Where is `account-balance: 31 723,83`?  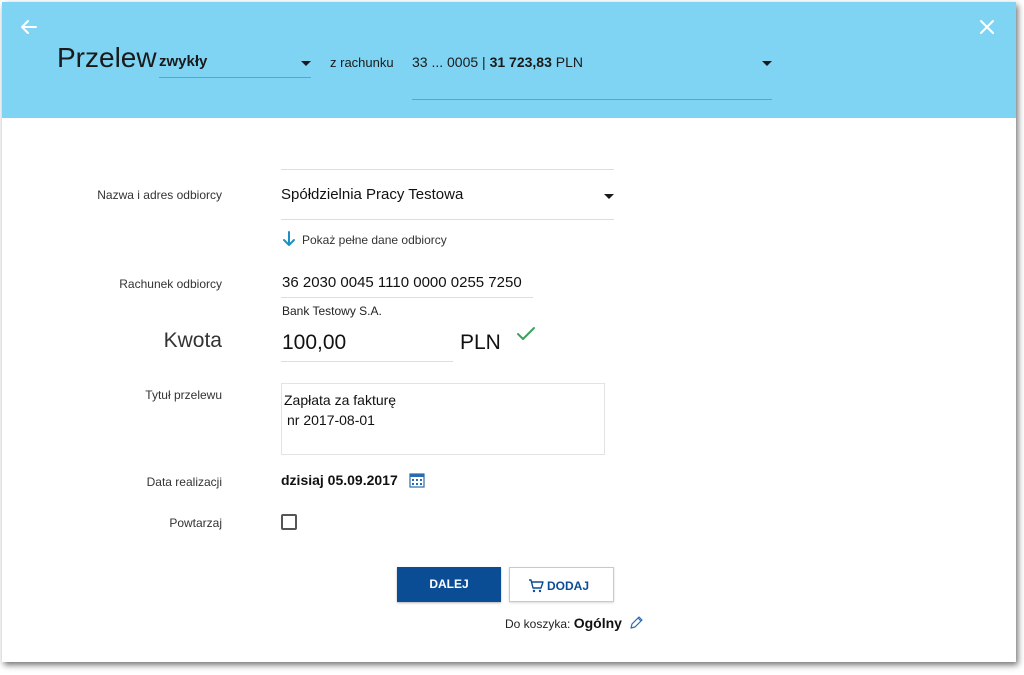
account-balance: 31 723,83 is located at coordinates (520, 62).